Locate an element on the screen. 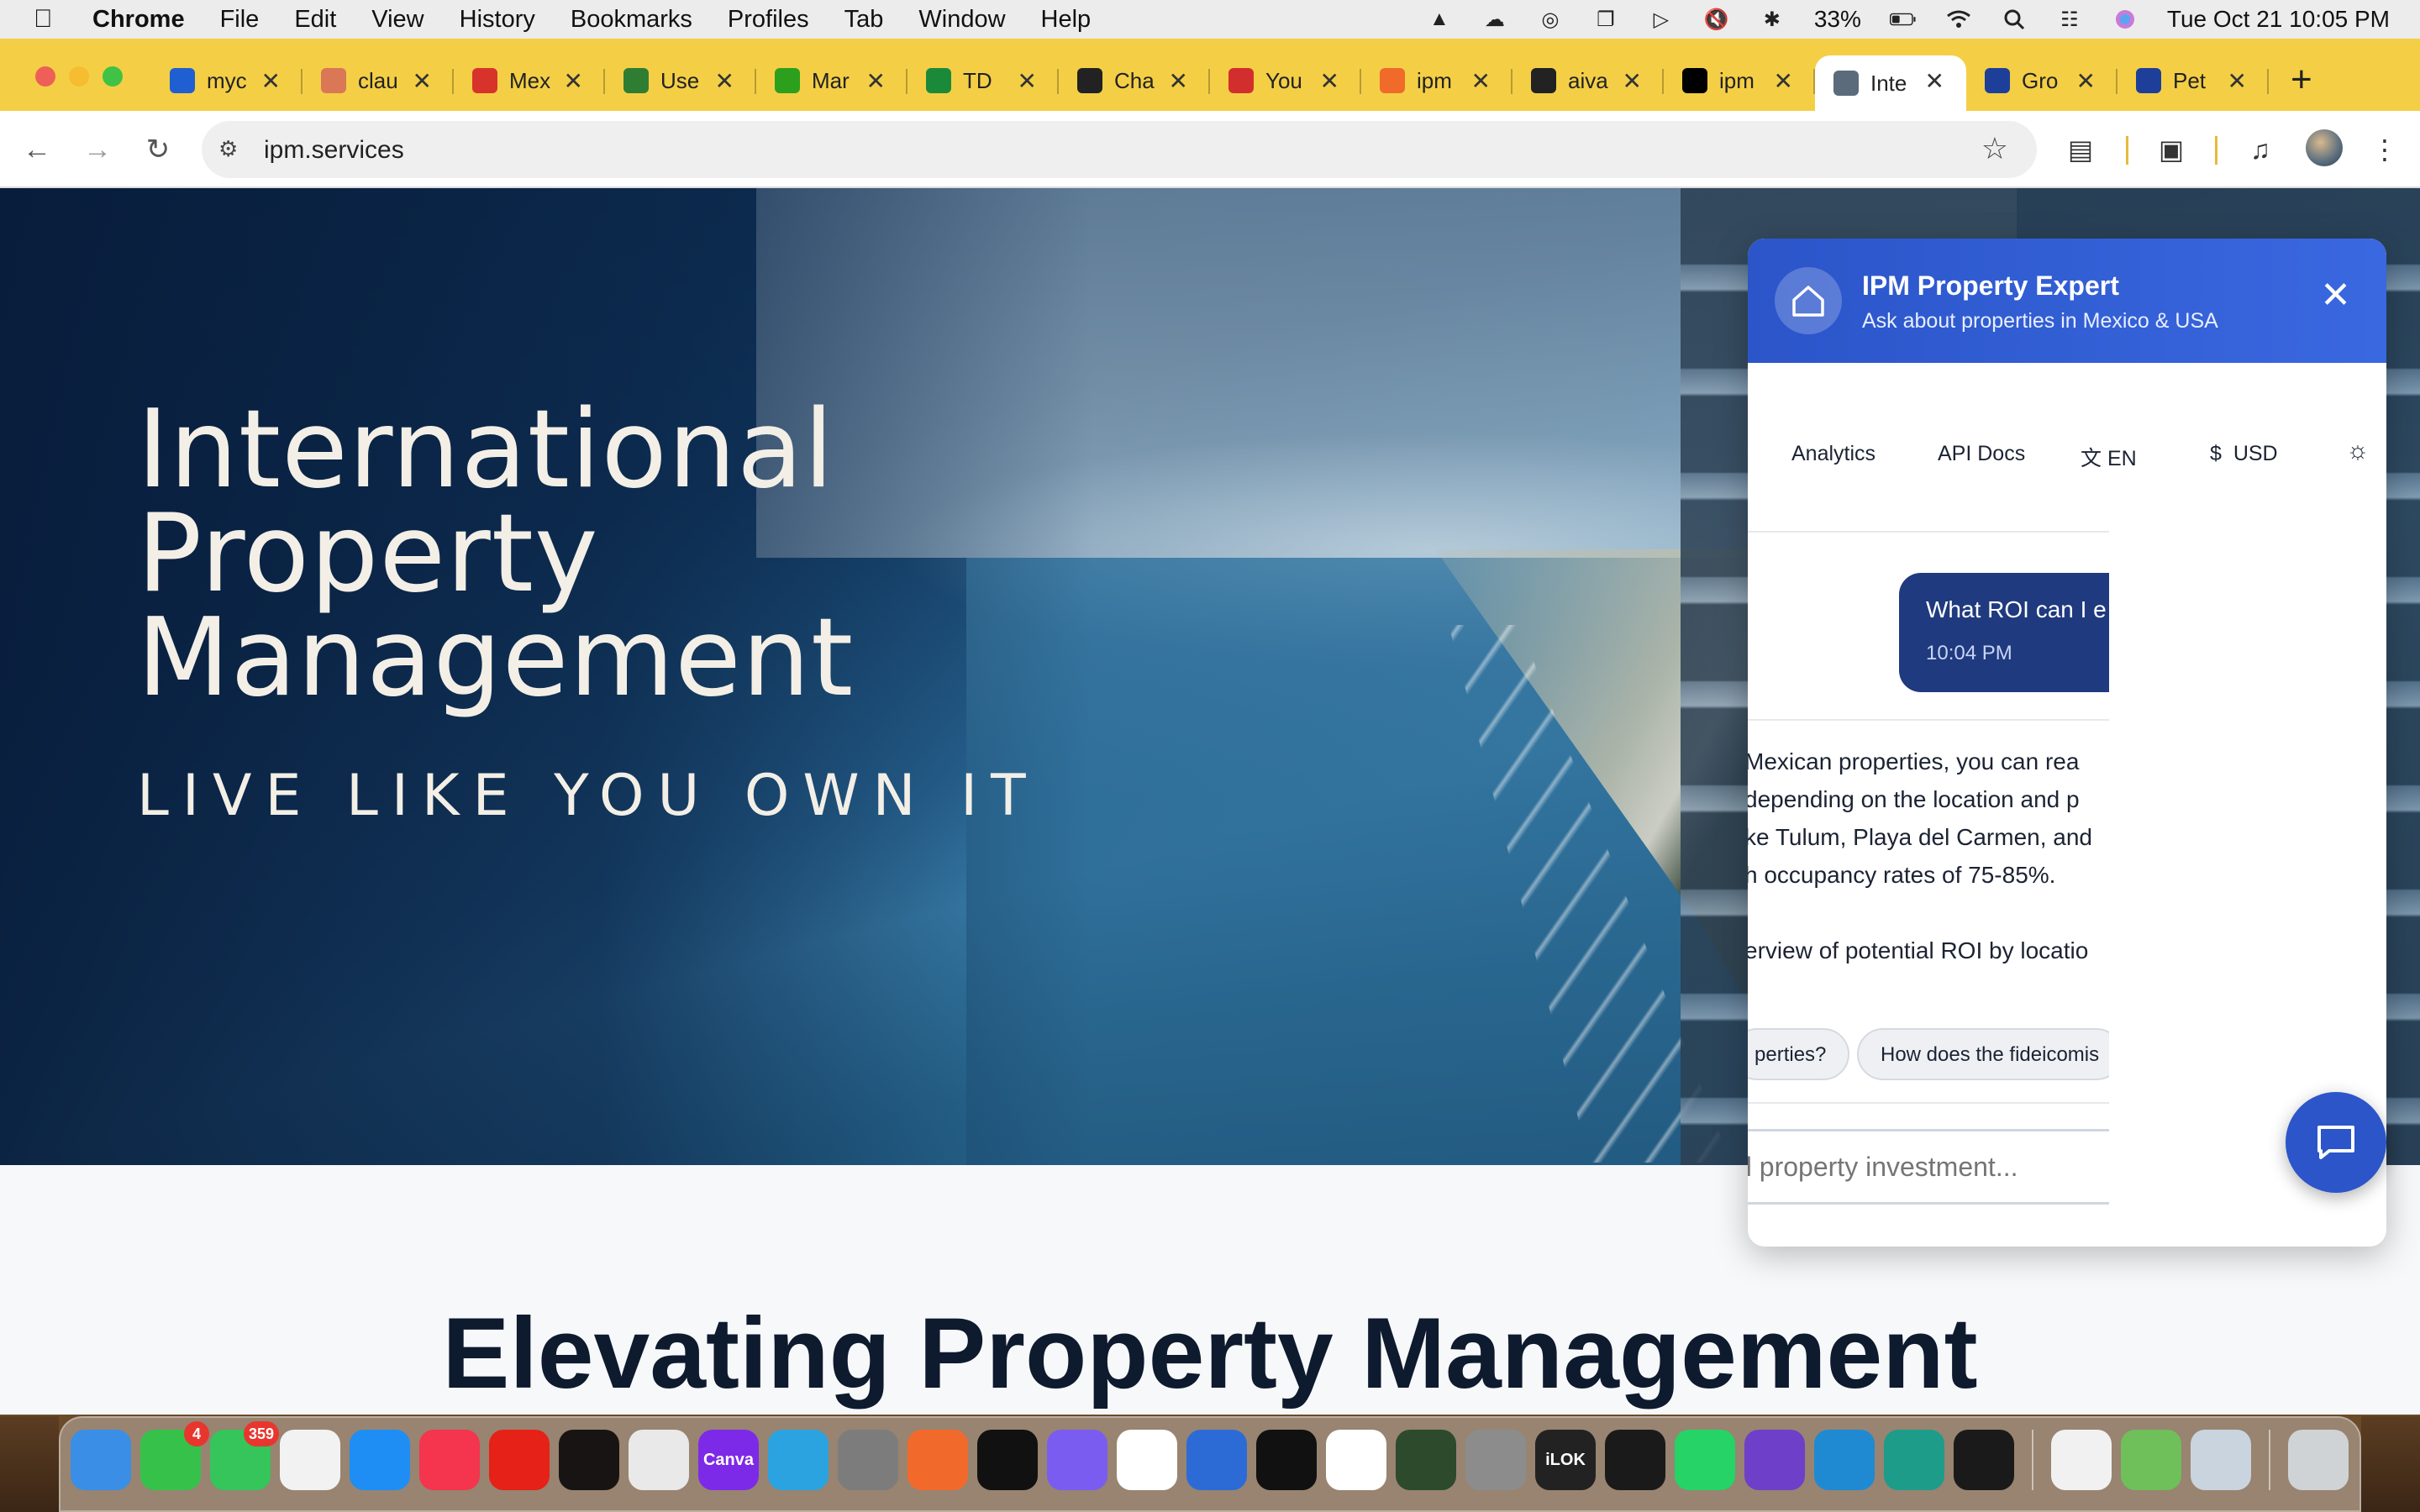  extensions-icon: ▤ is located at coordinates (2081, 149).